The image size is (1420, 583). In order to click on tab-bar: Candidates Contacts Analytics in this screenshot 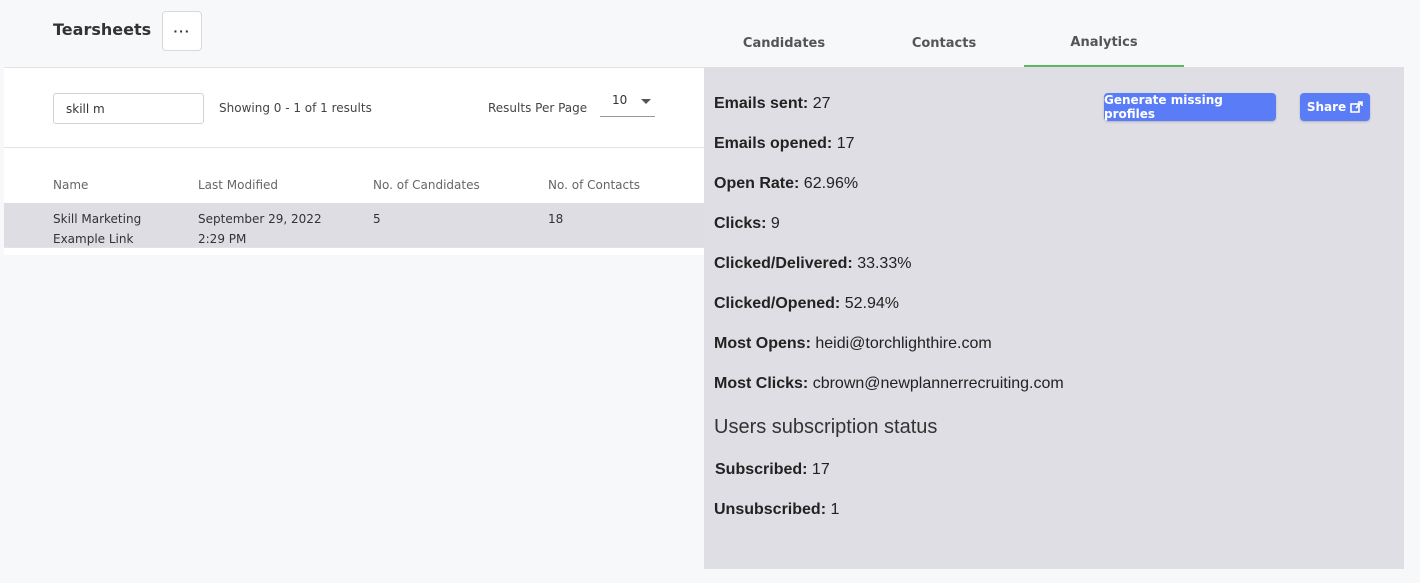, I will do `click(1054, 43)`.